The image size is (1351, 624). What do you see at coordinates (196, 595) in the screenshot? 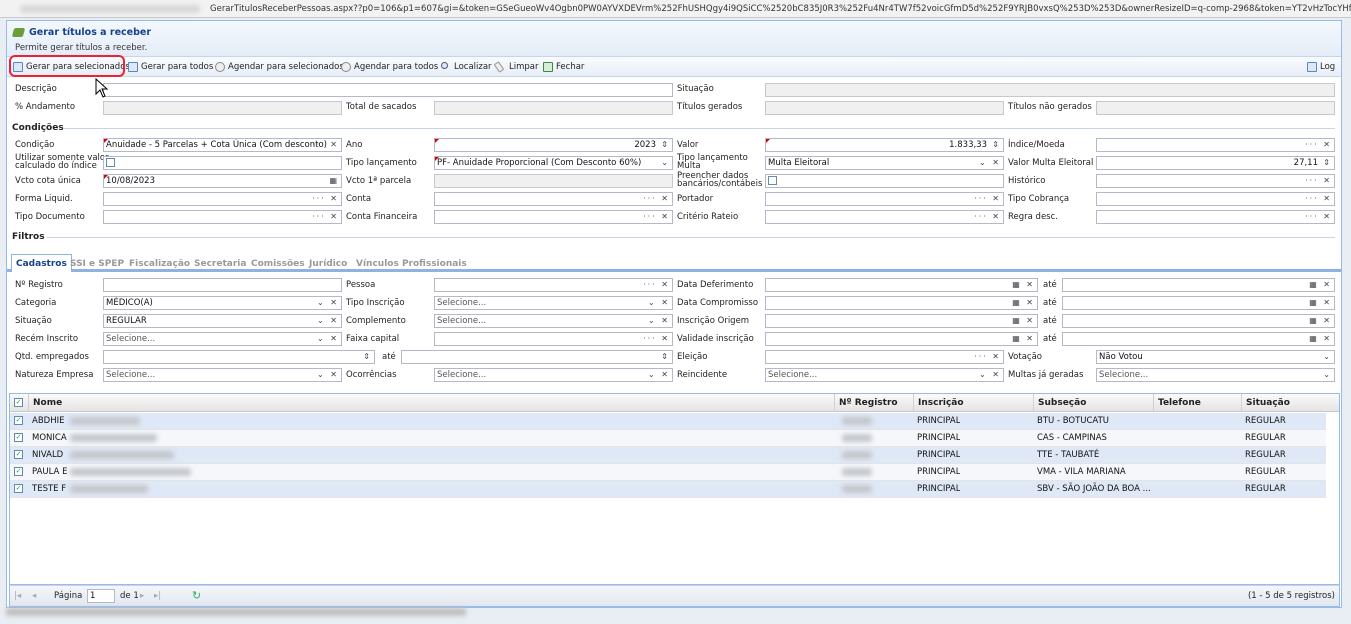
I see `refresh-icon: ↻` at bounding box center [196, 595].